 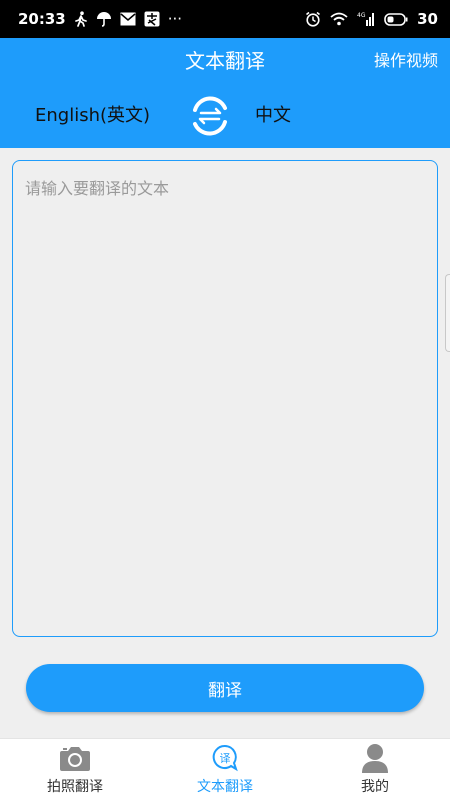 What do you see at coordinates (75, 758) in the screenshot?
I see `camera-icon` at bounding box center [75, 758].